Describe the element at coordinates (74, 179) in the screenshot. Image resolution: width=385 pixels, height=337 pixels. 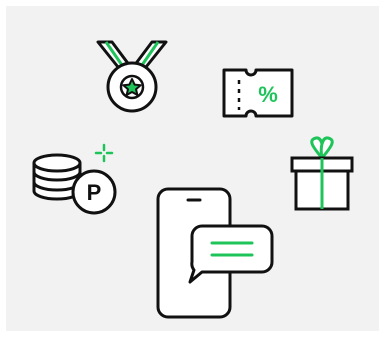
I see `points-coins-icon: P` at that location.